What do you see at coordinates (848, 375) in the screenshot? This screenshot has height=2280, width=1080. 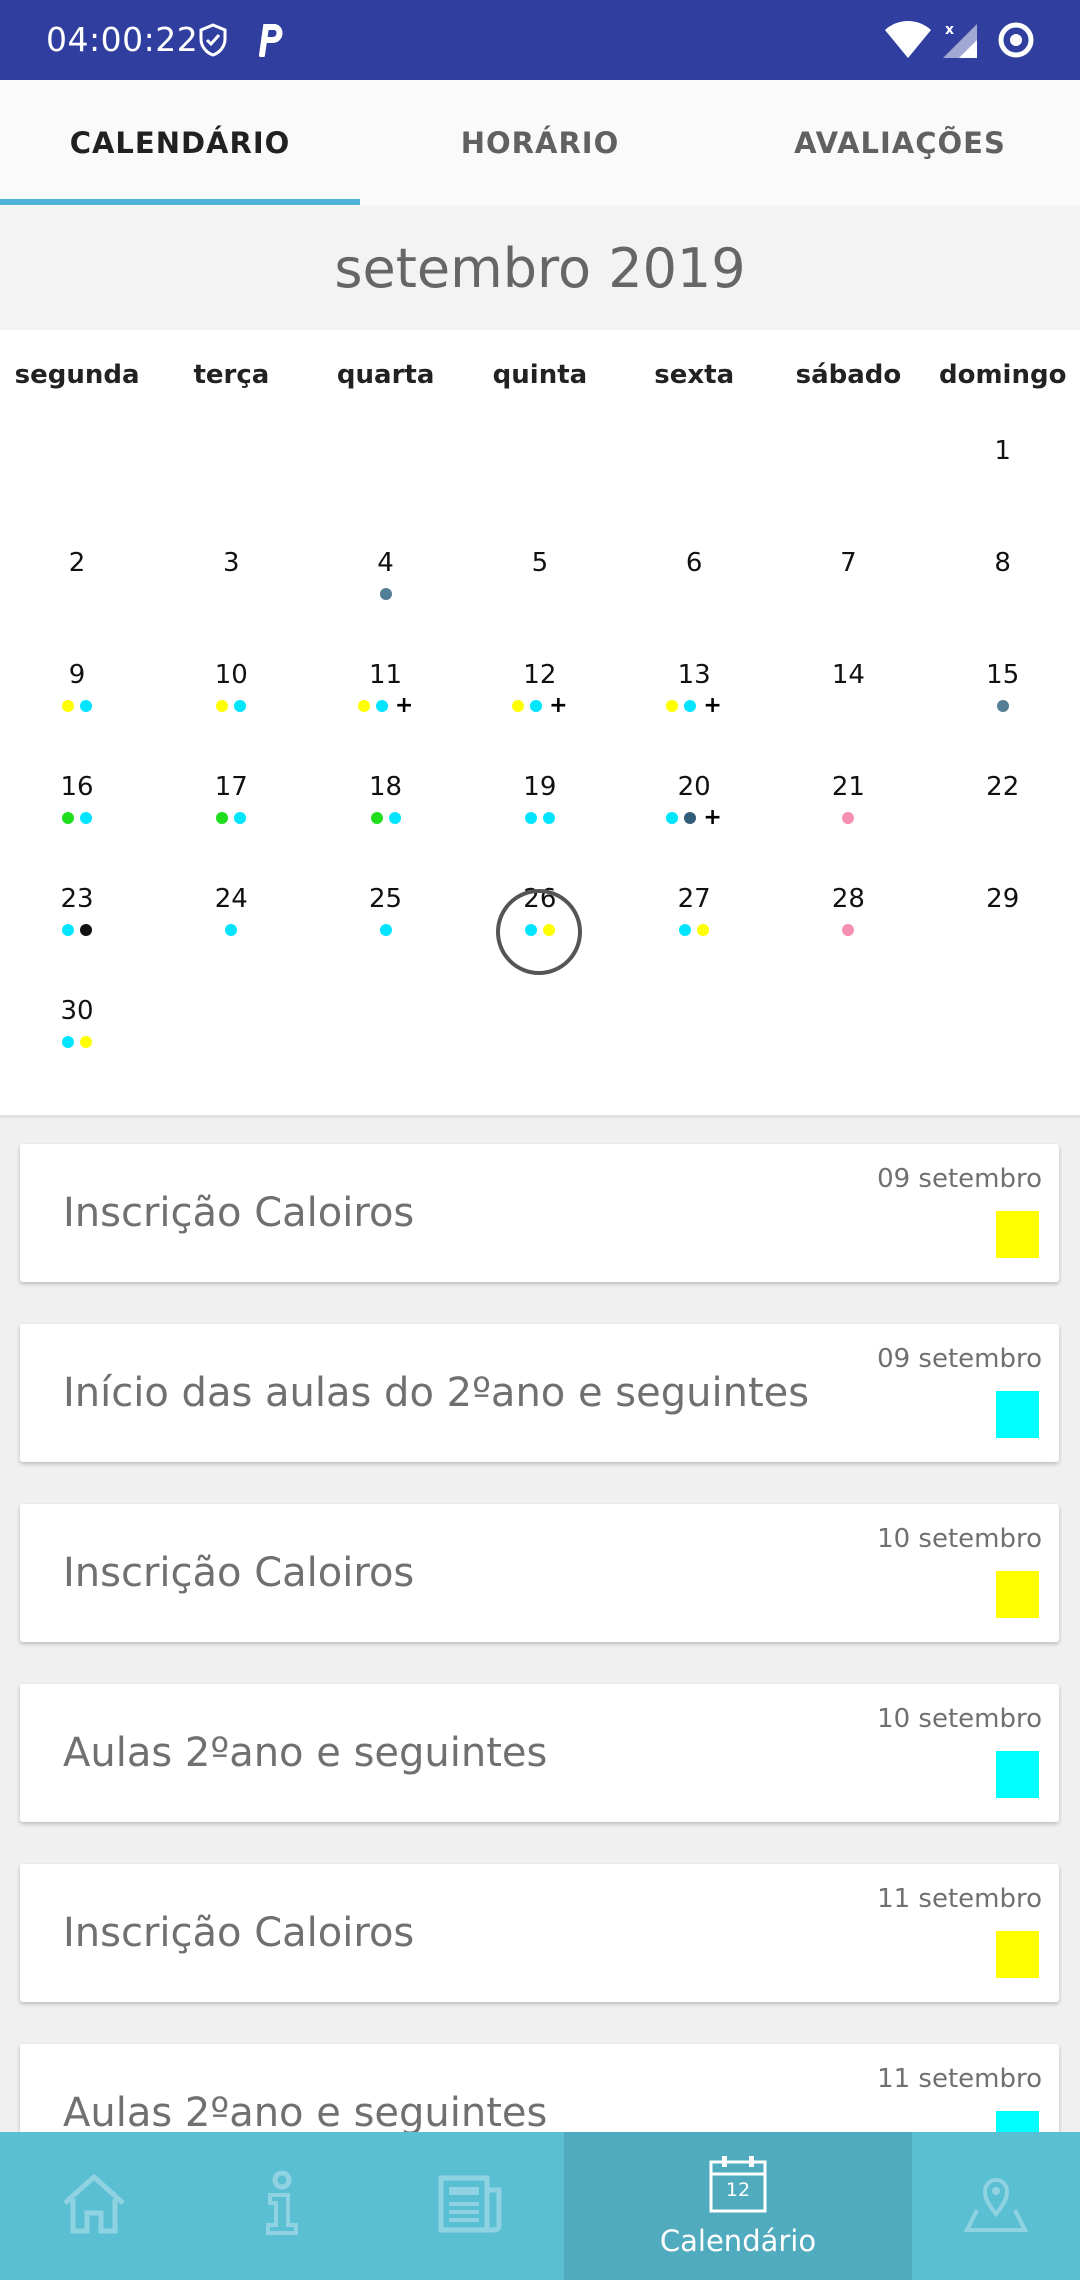 I see `weekday-label: sábado` at bounding box center [848, 375].